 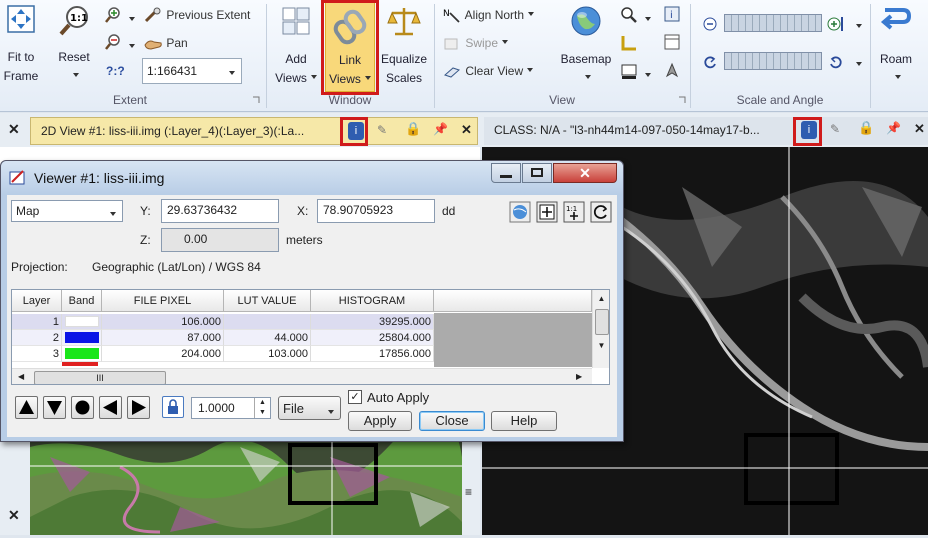 I want to click on background-color-button, so click(x=635, y=73).